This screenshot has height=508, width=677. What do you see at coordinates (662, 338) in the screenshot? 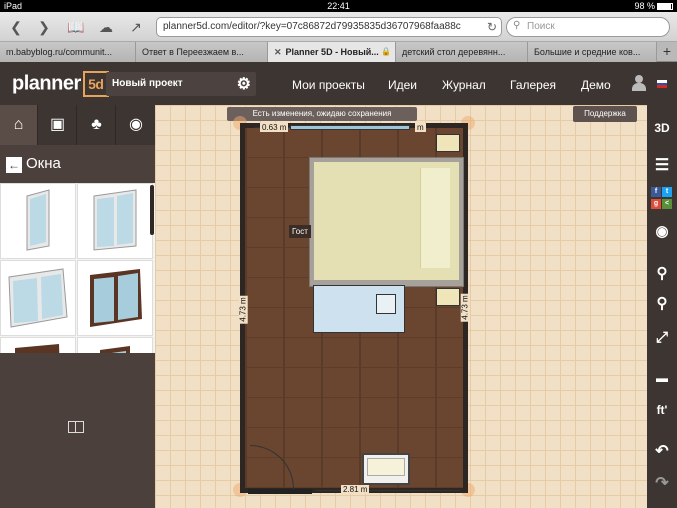
I see `fit-screen-icon: ⤢` at bounding box center [662, 338].